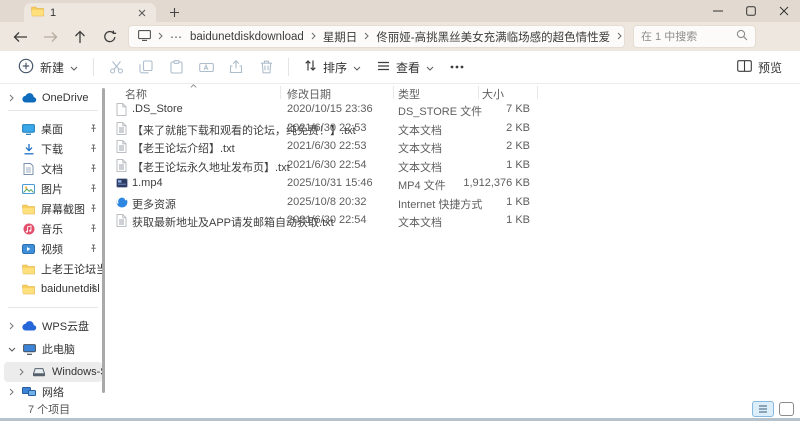 The width and height of the screenshot is (800, 421). Describe the element at coordinates (121, 201) in the screenshot. I see `internet-shortcut-icon` at that location.